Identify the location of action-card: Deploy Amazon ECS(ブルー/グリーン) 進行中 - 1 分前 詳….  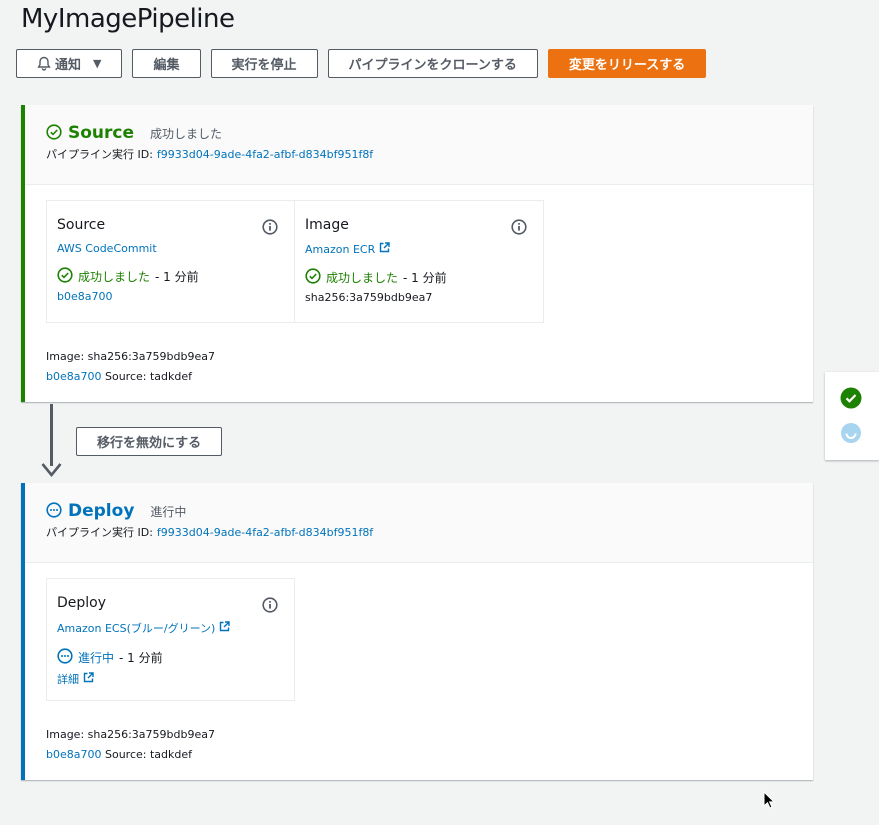
(170, 639).